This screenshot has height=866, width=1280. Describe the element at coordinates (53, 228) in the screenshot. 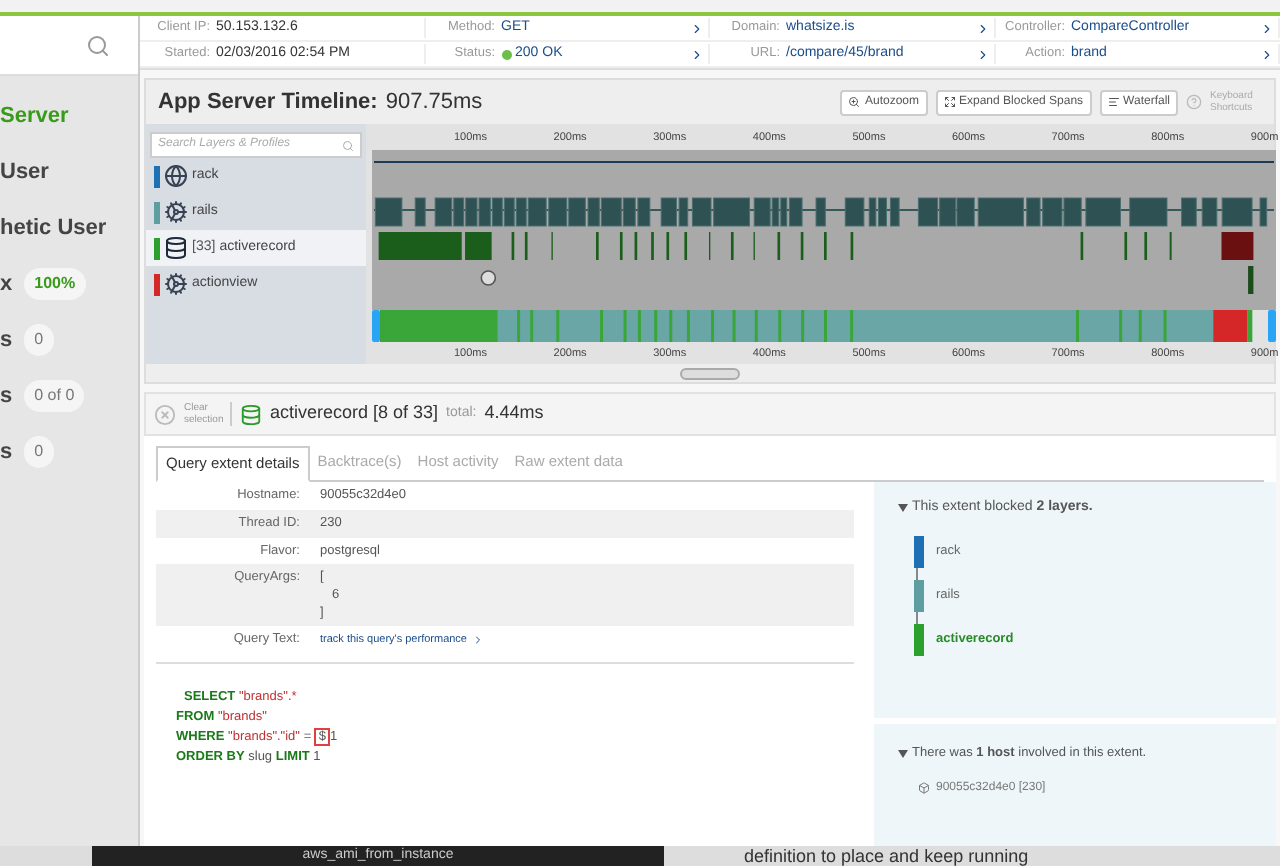

I see `sidebar-item: hetic User` at that location.